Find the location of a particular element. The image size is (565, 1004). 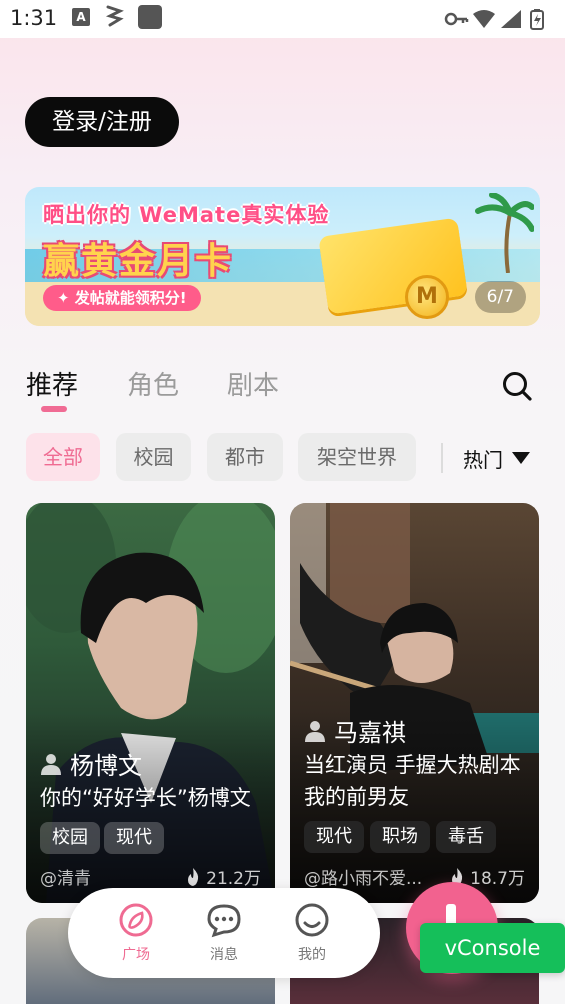

filter-fantasy-world: 架空世界 is located at coordinates (357, 457).